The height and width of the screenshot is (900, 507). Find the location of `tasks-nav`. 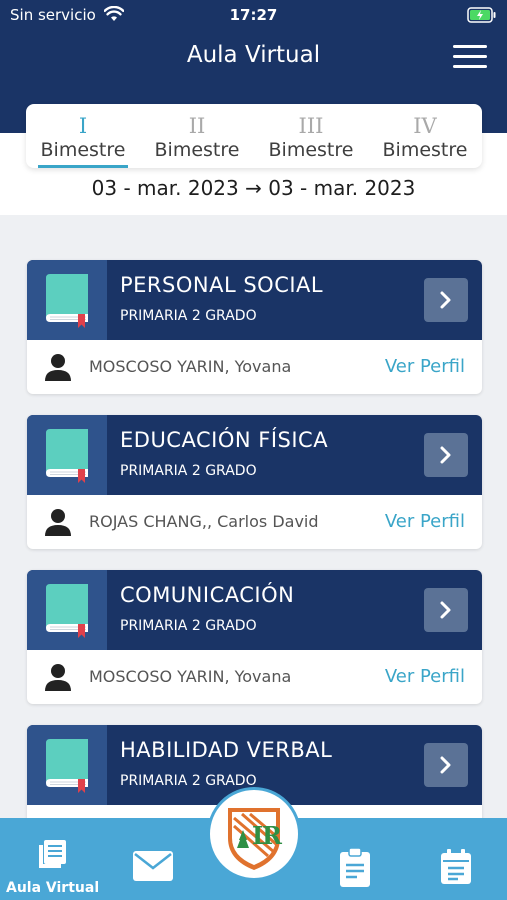

tasks-nav is located at coordinates (355, 869).